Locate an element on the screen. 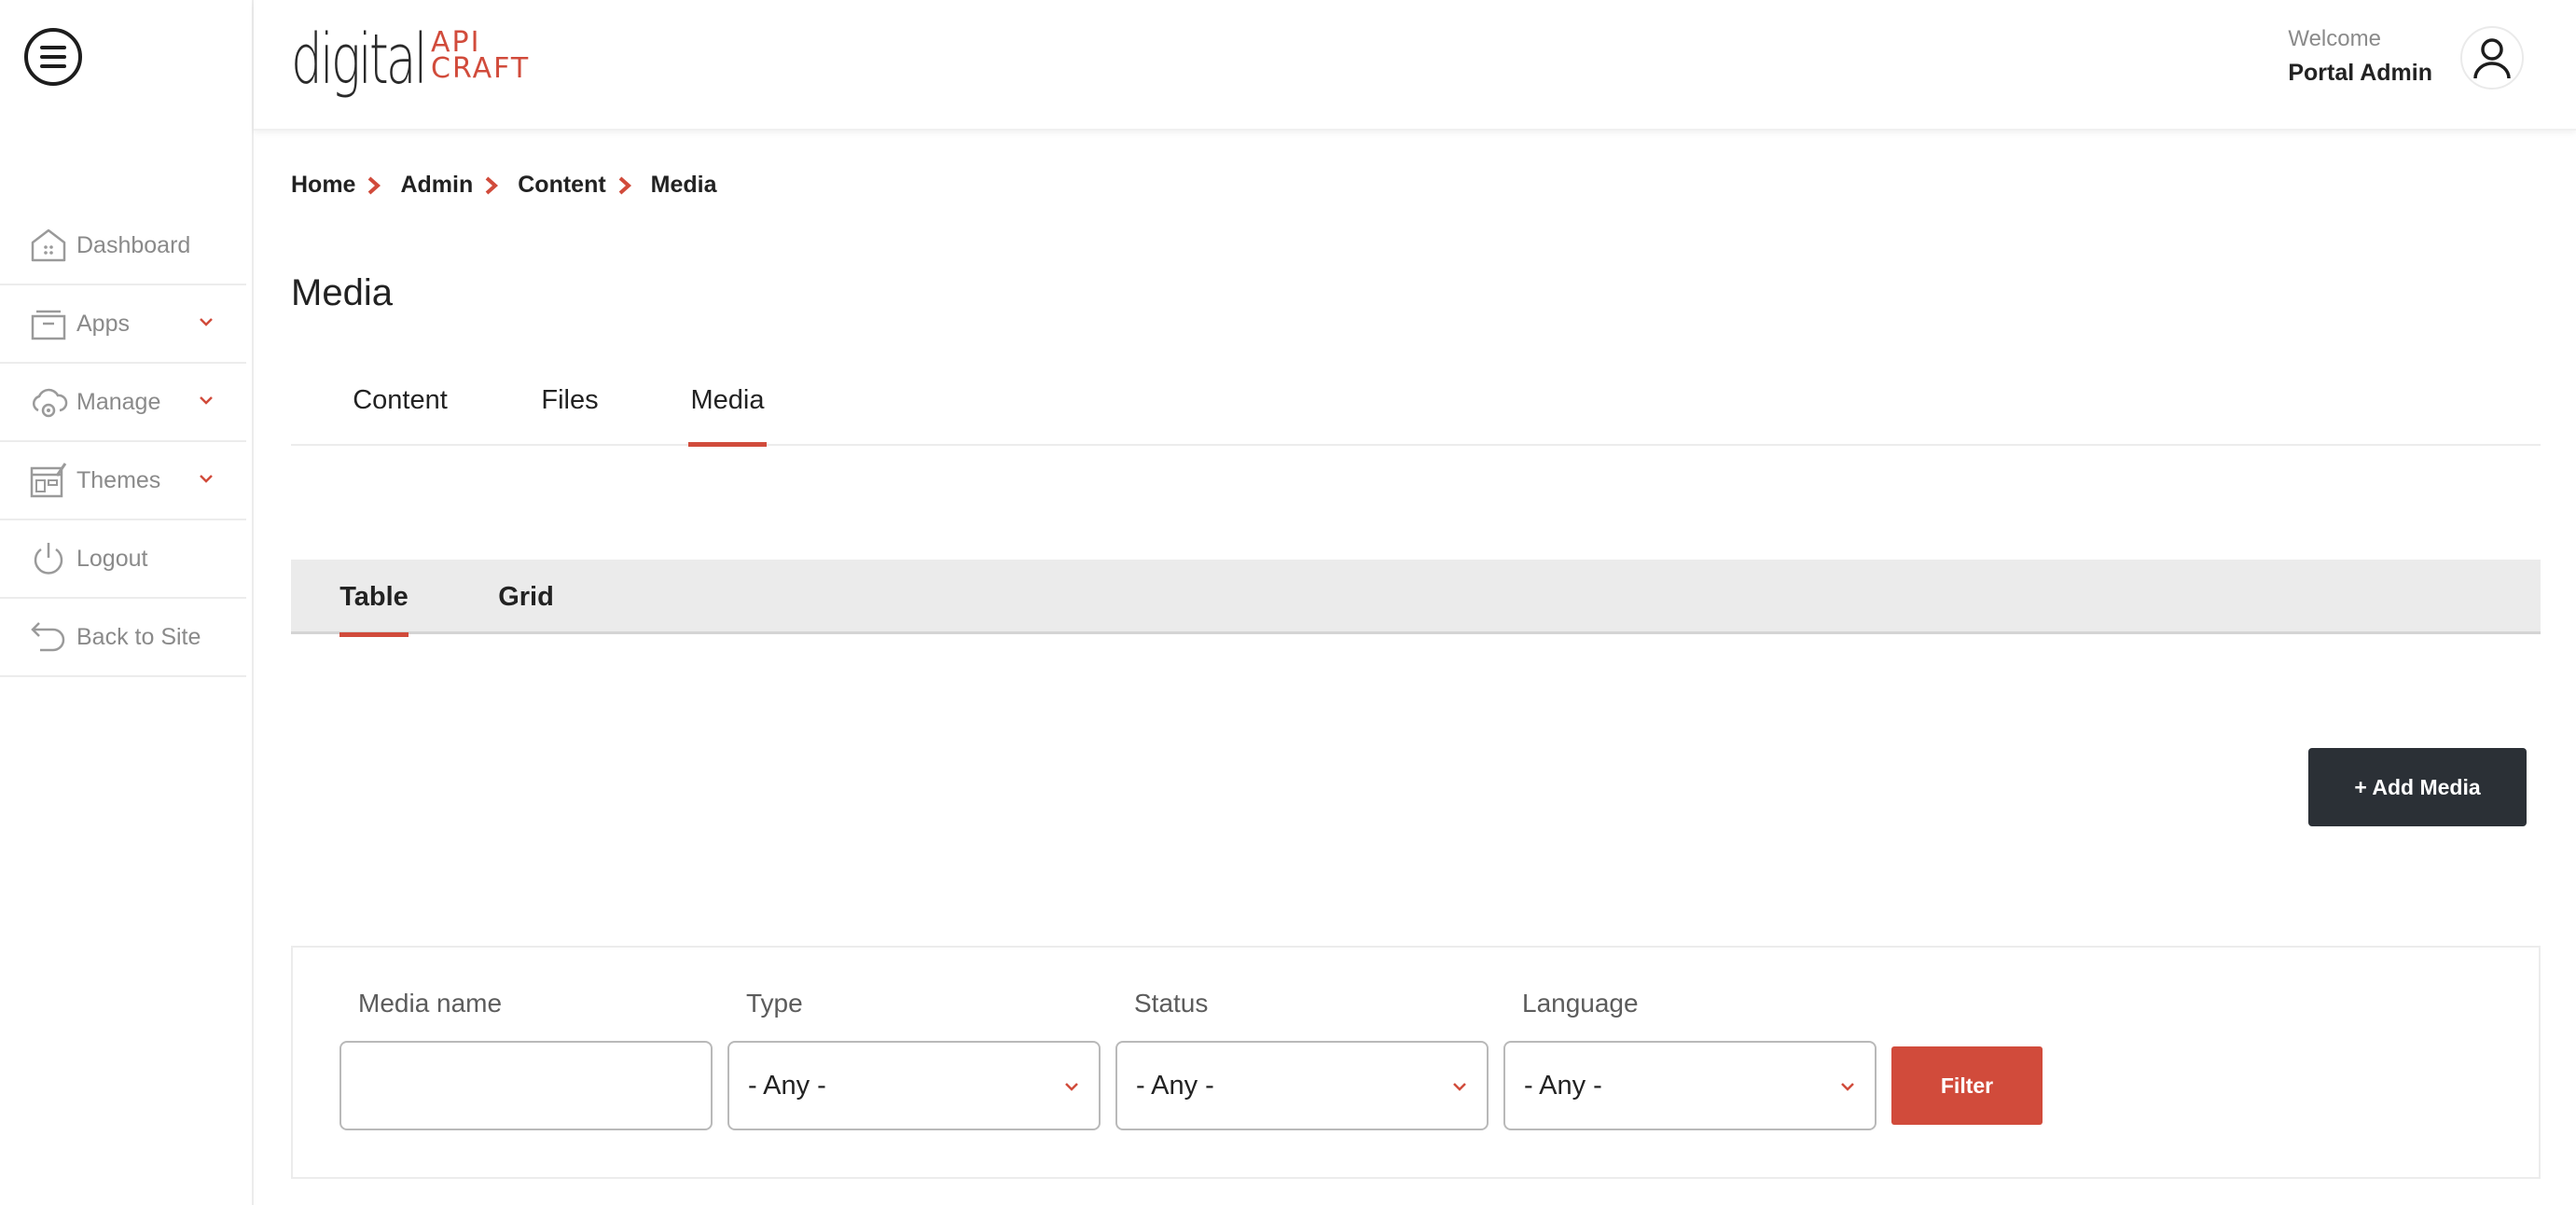 This screenshot has width=2576, height=1205. brand-sub-line2: CRAFT is located at coordinates (481, 68).